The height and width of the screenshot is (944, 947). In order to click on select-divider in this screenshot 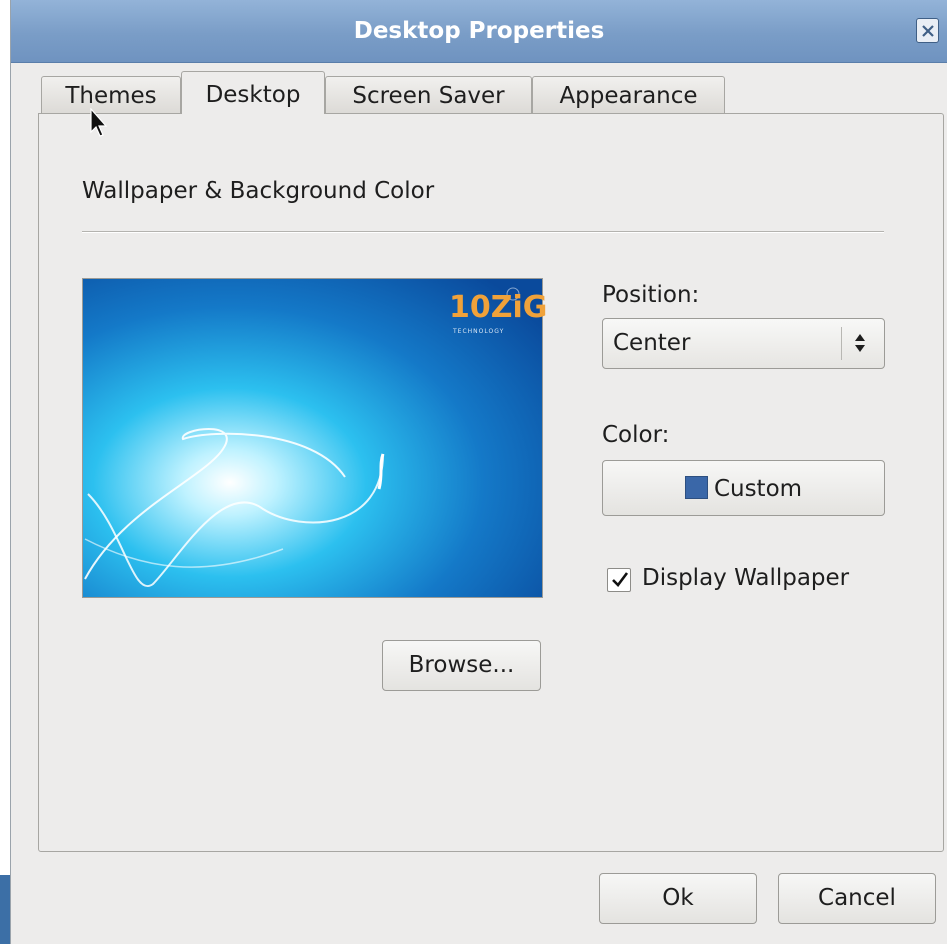, I will do `click(841, 343)`.